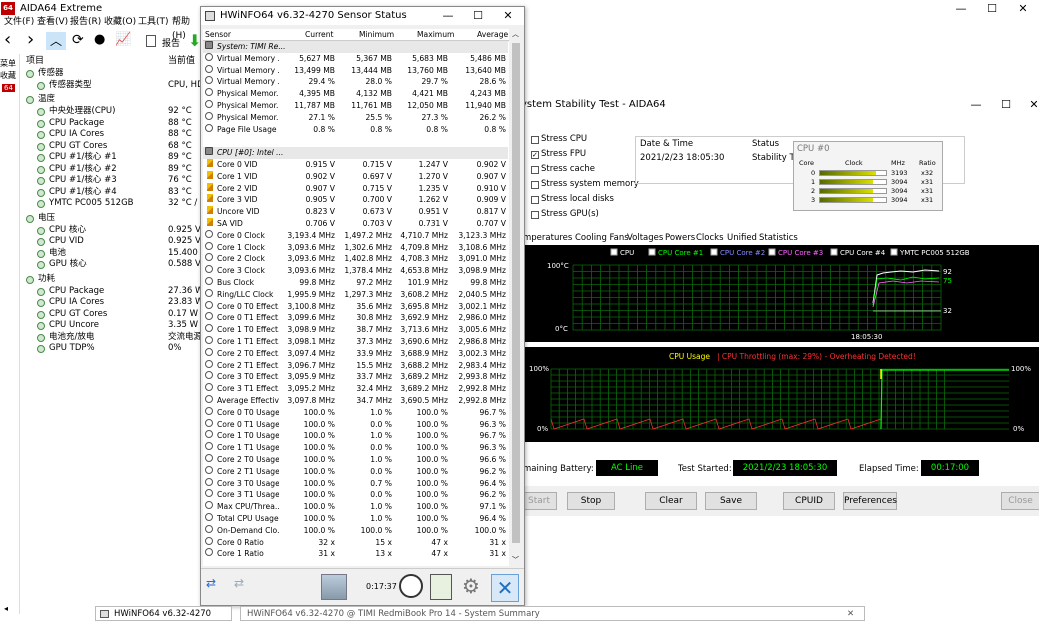 The width and height of the screenshot is (1039, 621). I want to click on graph-tab: Voltages, so click(645, 238).